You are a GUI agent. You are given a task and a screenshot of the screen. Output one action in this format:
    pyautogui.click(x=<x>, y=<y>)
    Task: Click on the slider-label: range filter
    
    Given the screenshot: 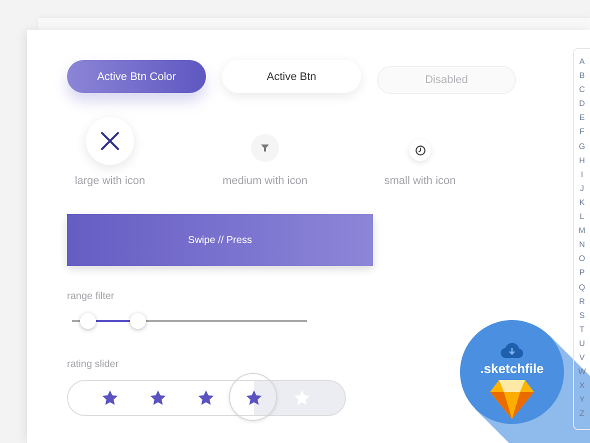 What is the action you would take?
    pyautogui.click(x=90, y=296)
    